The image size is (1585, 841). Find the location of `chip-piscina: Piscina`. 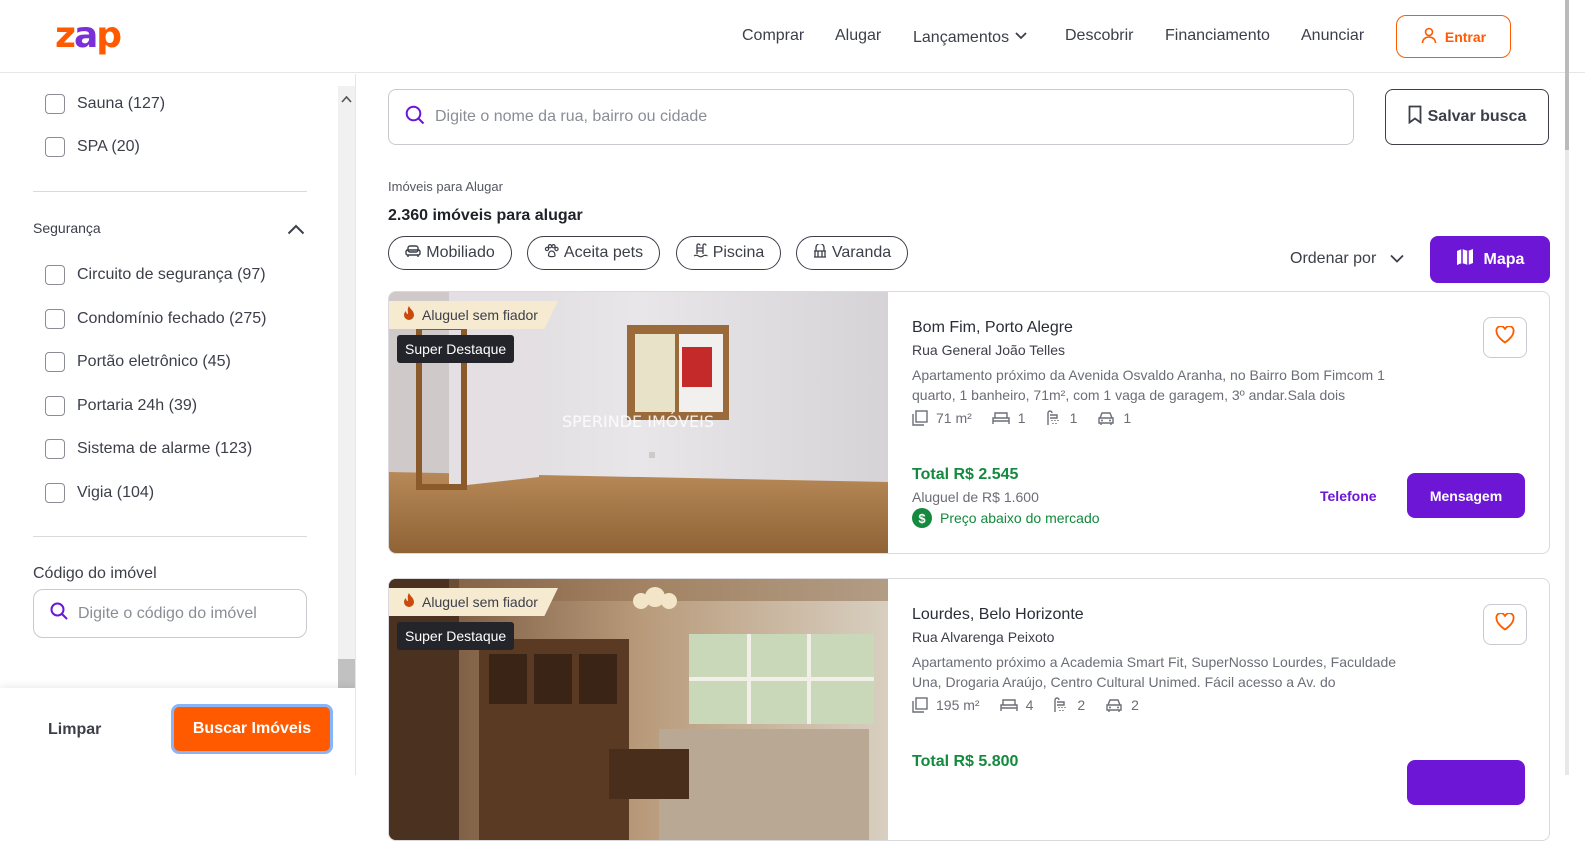

chip-piscina: Piscina is located at coordinates (728, 253).